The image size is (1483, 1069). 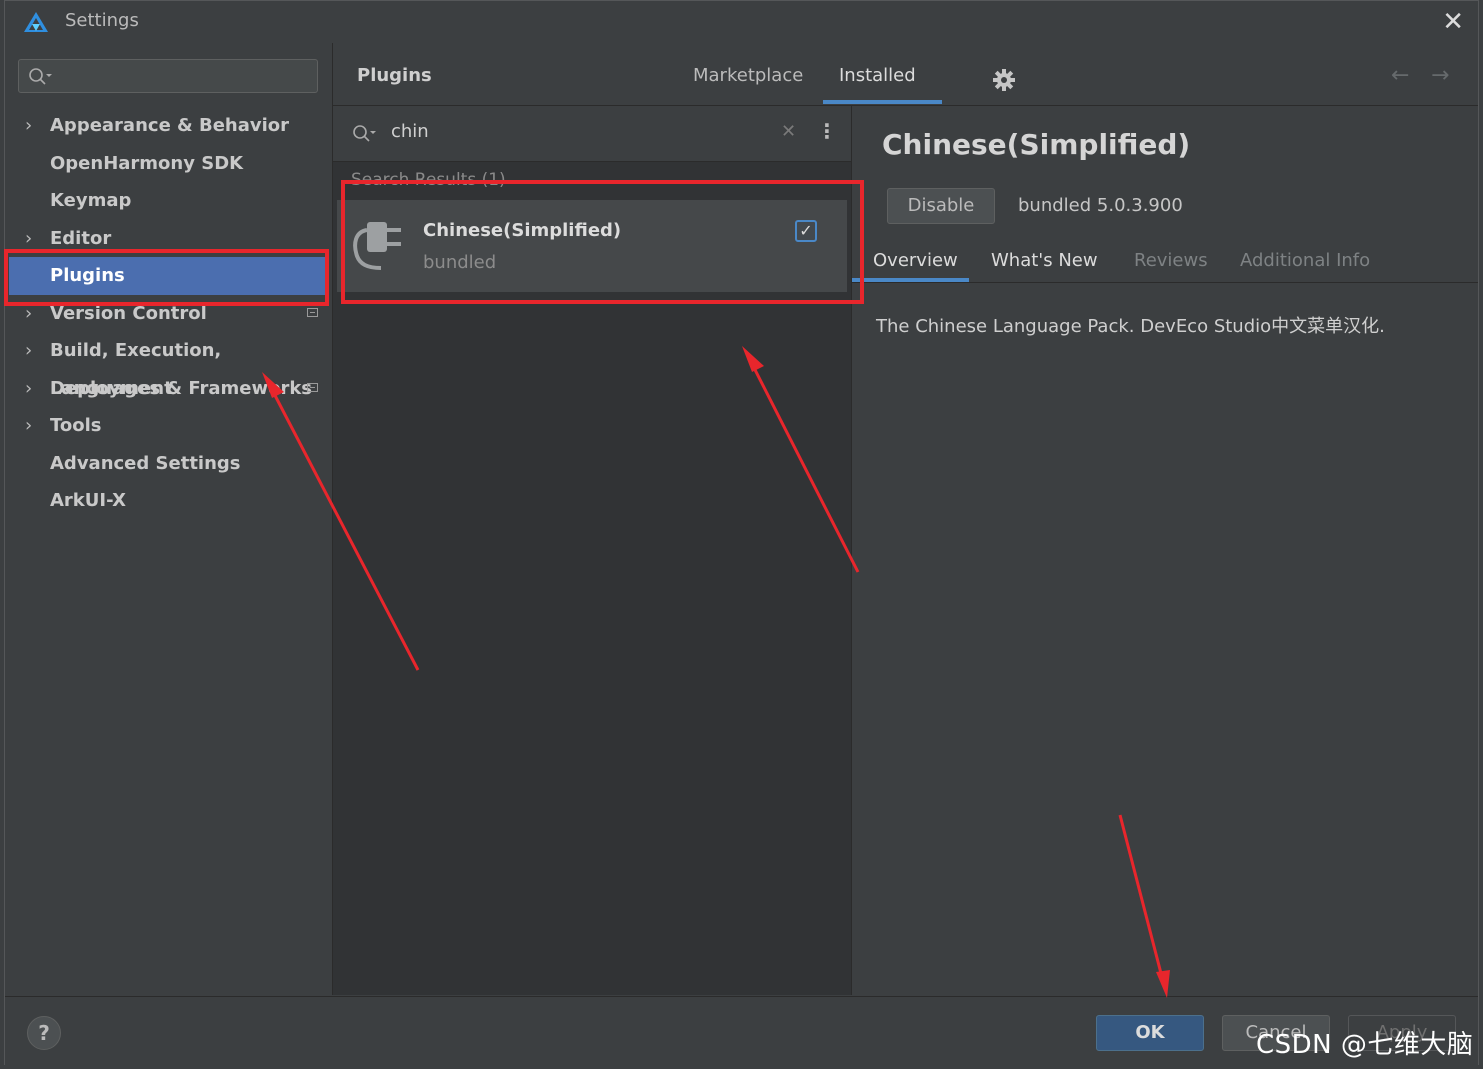 I want to click on sidebar-item-label: ArkUI-X, so click(x=88, y=500).